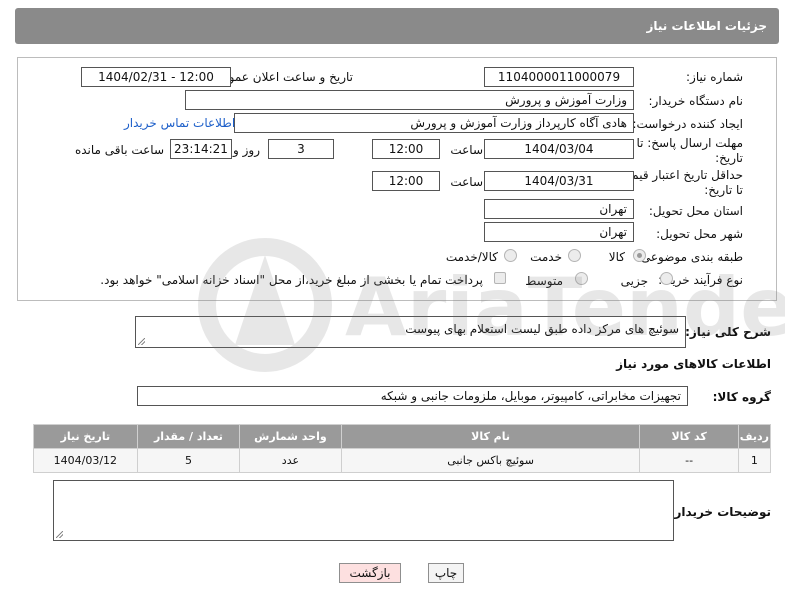 The image size is (788, 598). What do you see at coordinates (689, 257) in the screenshot?
I see `category-label: طبقه بندی موضوعی:` at bounding box center [689, 257].